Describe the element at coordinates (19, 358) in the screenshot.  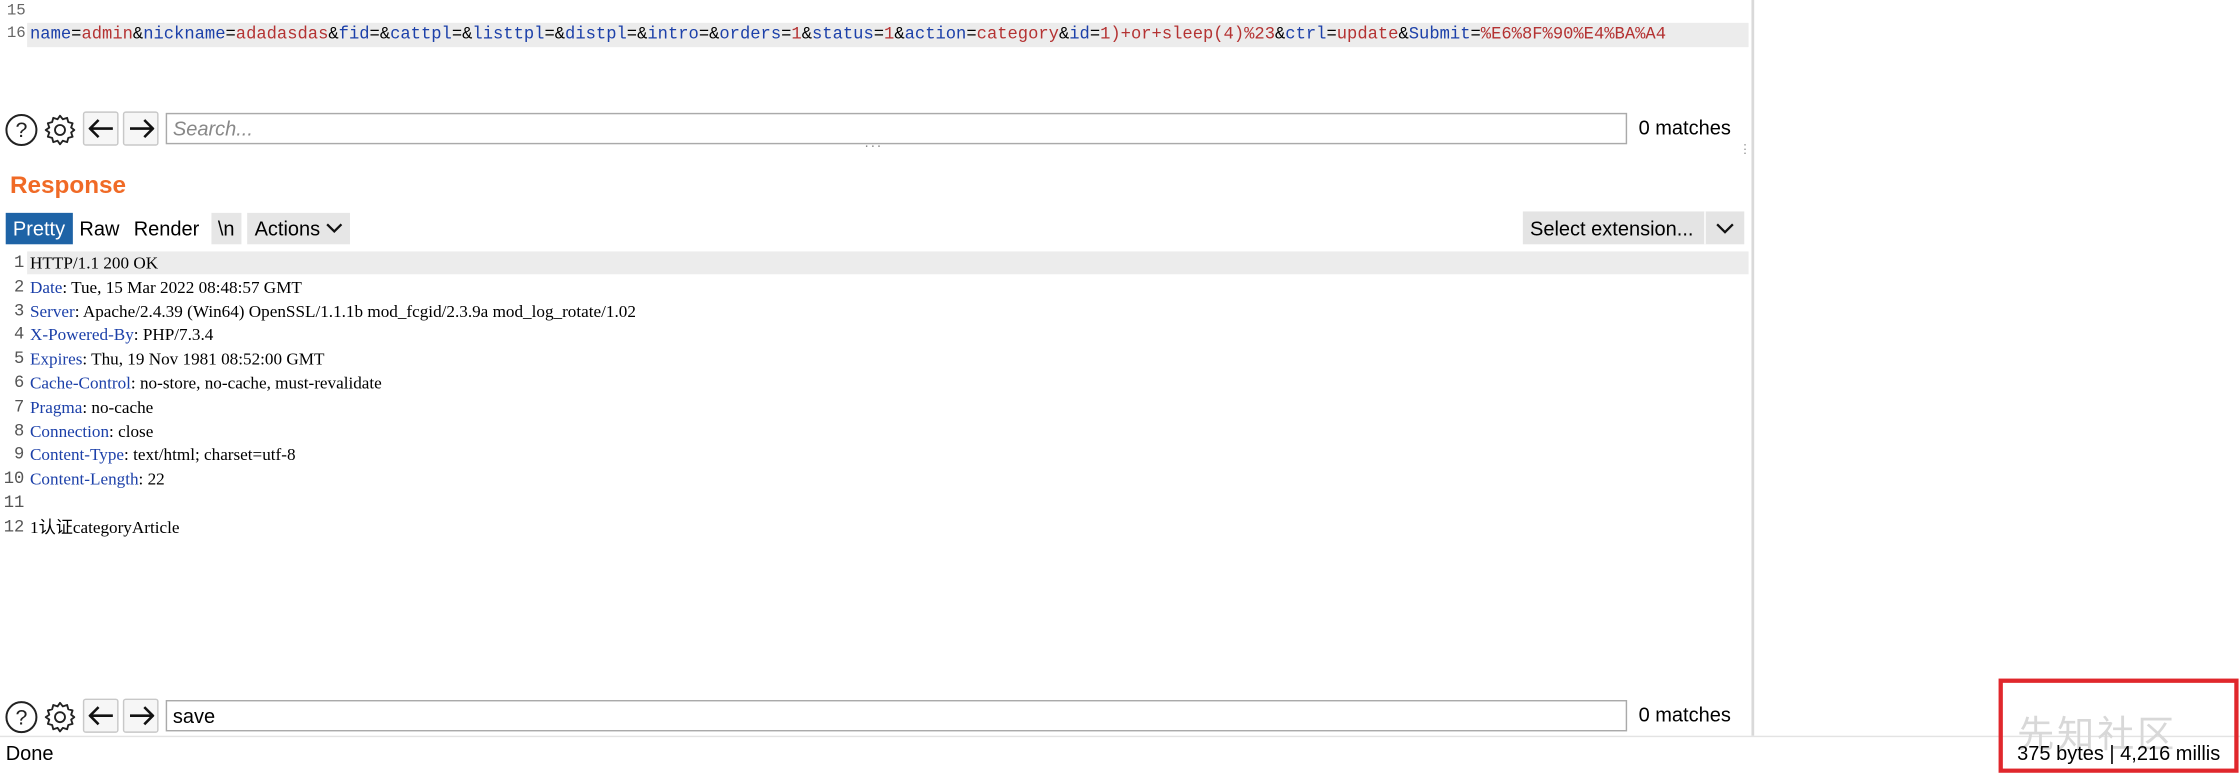
I see `line-number: 5` at that location.